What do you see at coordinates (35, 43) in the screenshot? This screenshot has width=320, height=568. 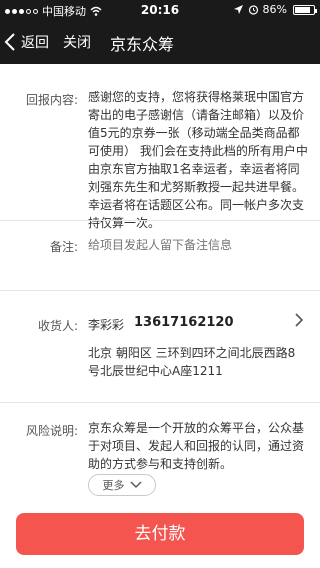 I see `back-label: 返回` at bounding box center [35, 43].